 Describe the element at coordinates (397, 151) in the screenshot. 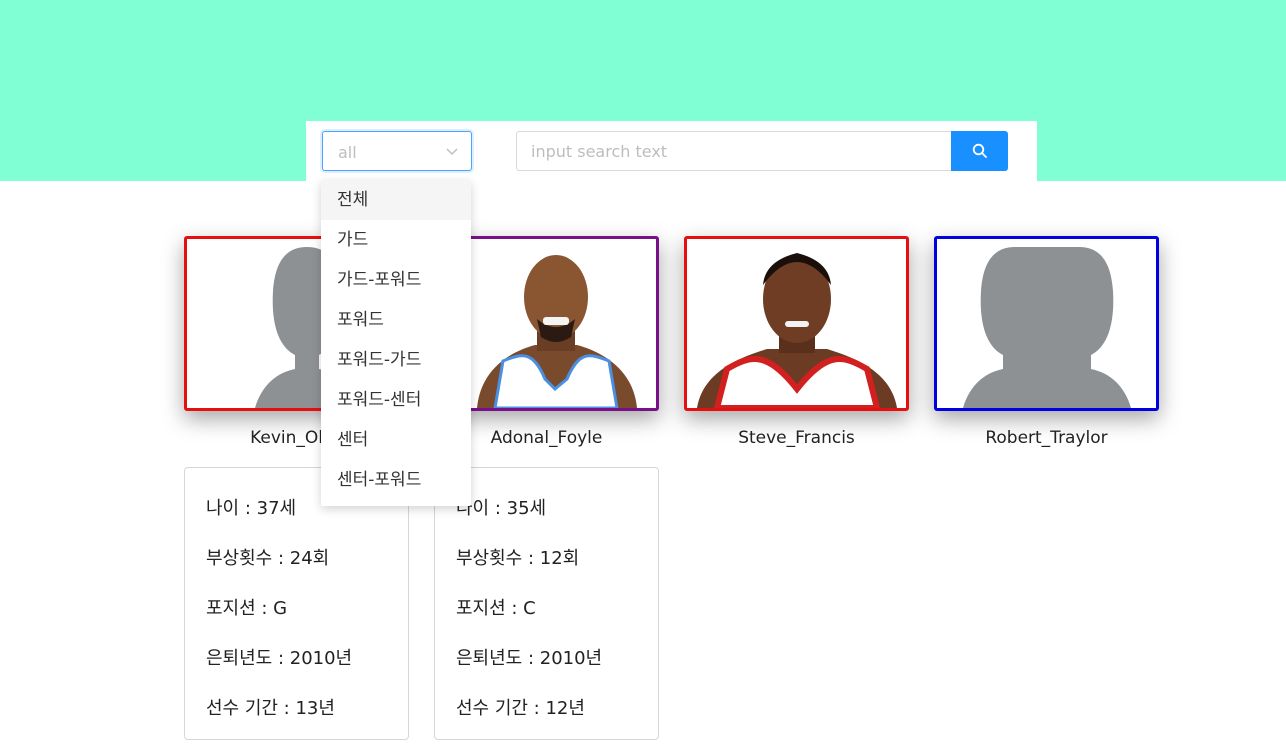

I see `position-select: all` at that location.